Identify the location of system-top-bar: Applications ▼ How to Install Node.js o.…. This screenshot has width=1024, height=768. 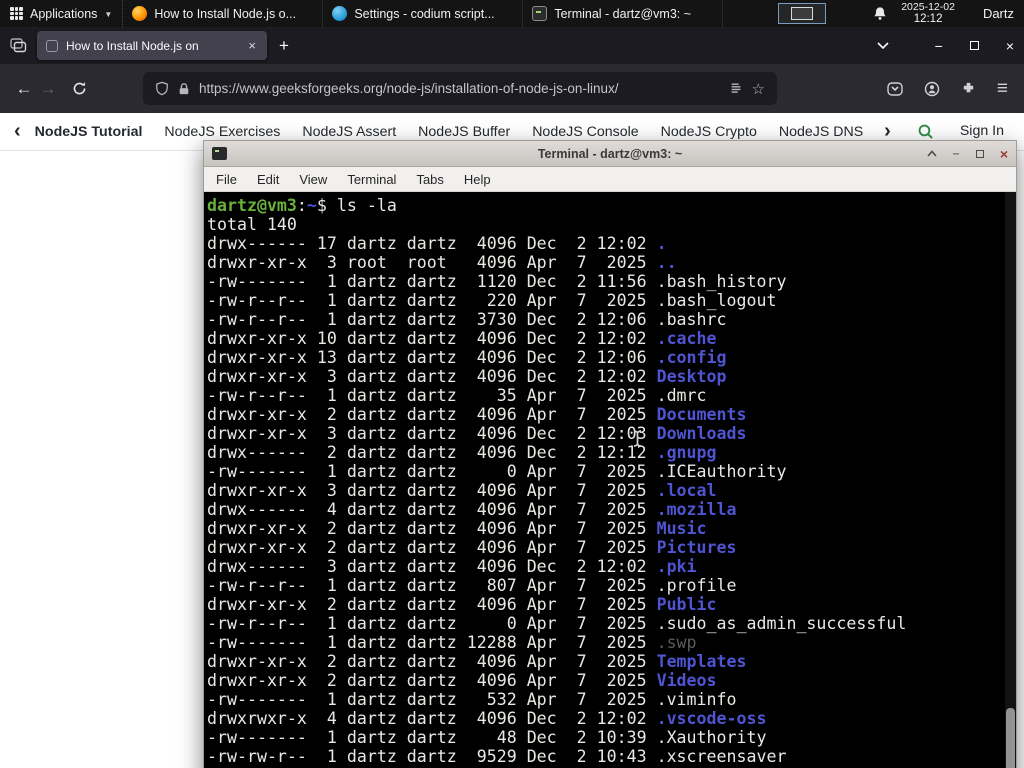
(512, 13).